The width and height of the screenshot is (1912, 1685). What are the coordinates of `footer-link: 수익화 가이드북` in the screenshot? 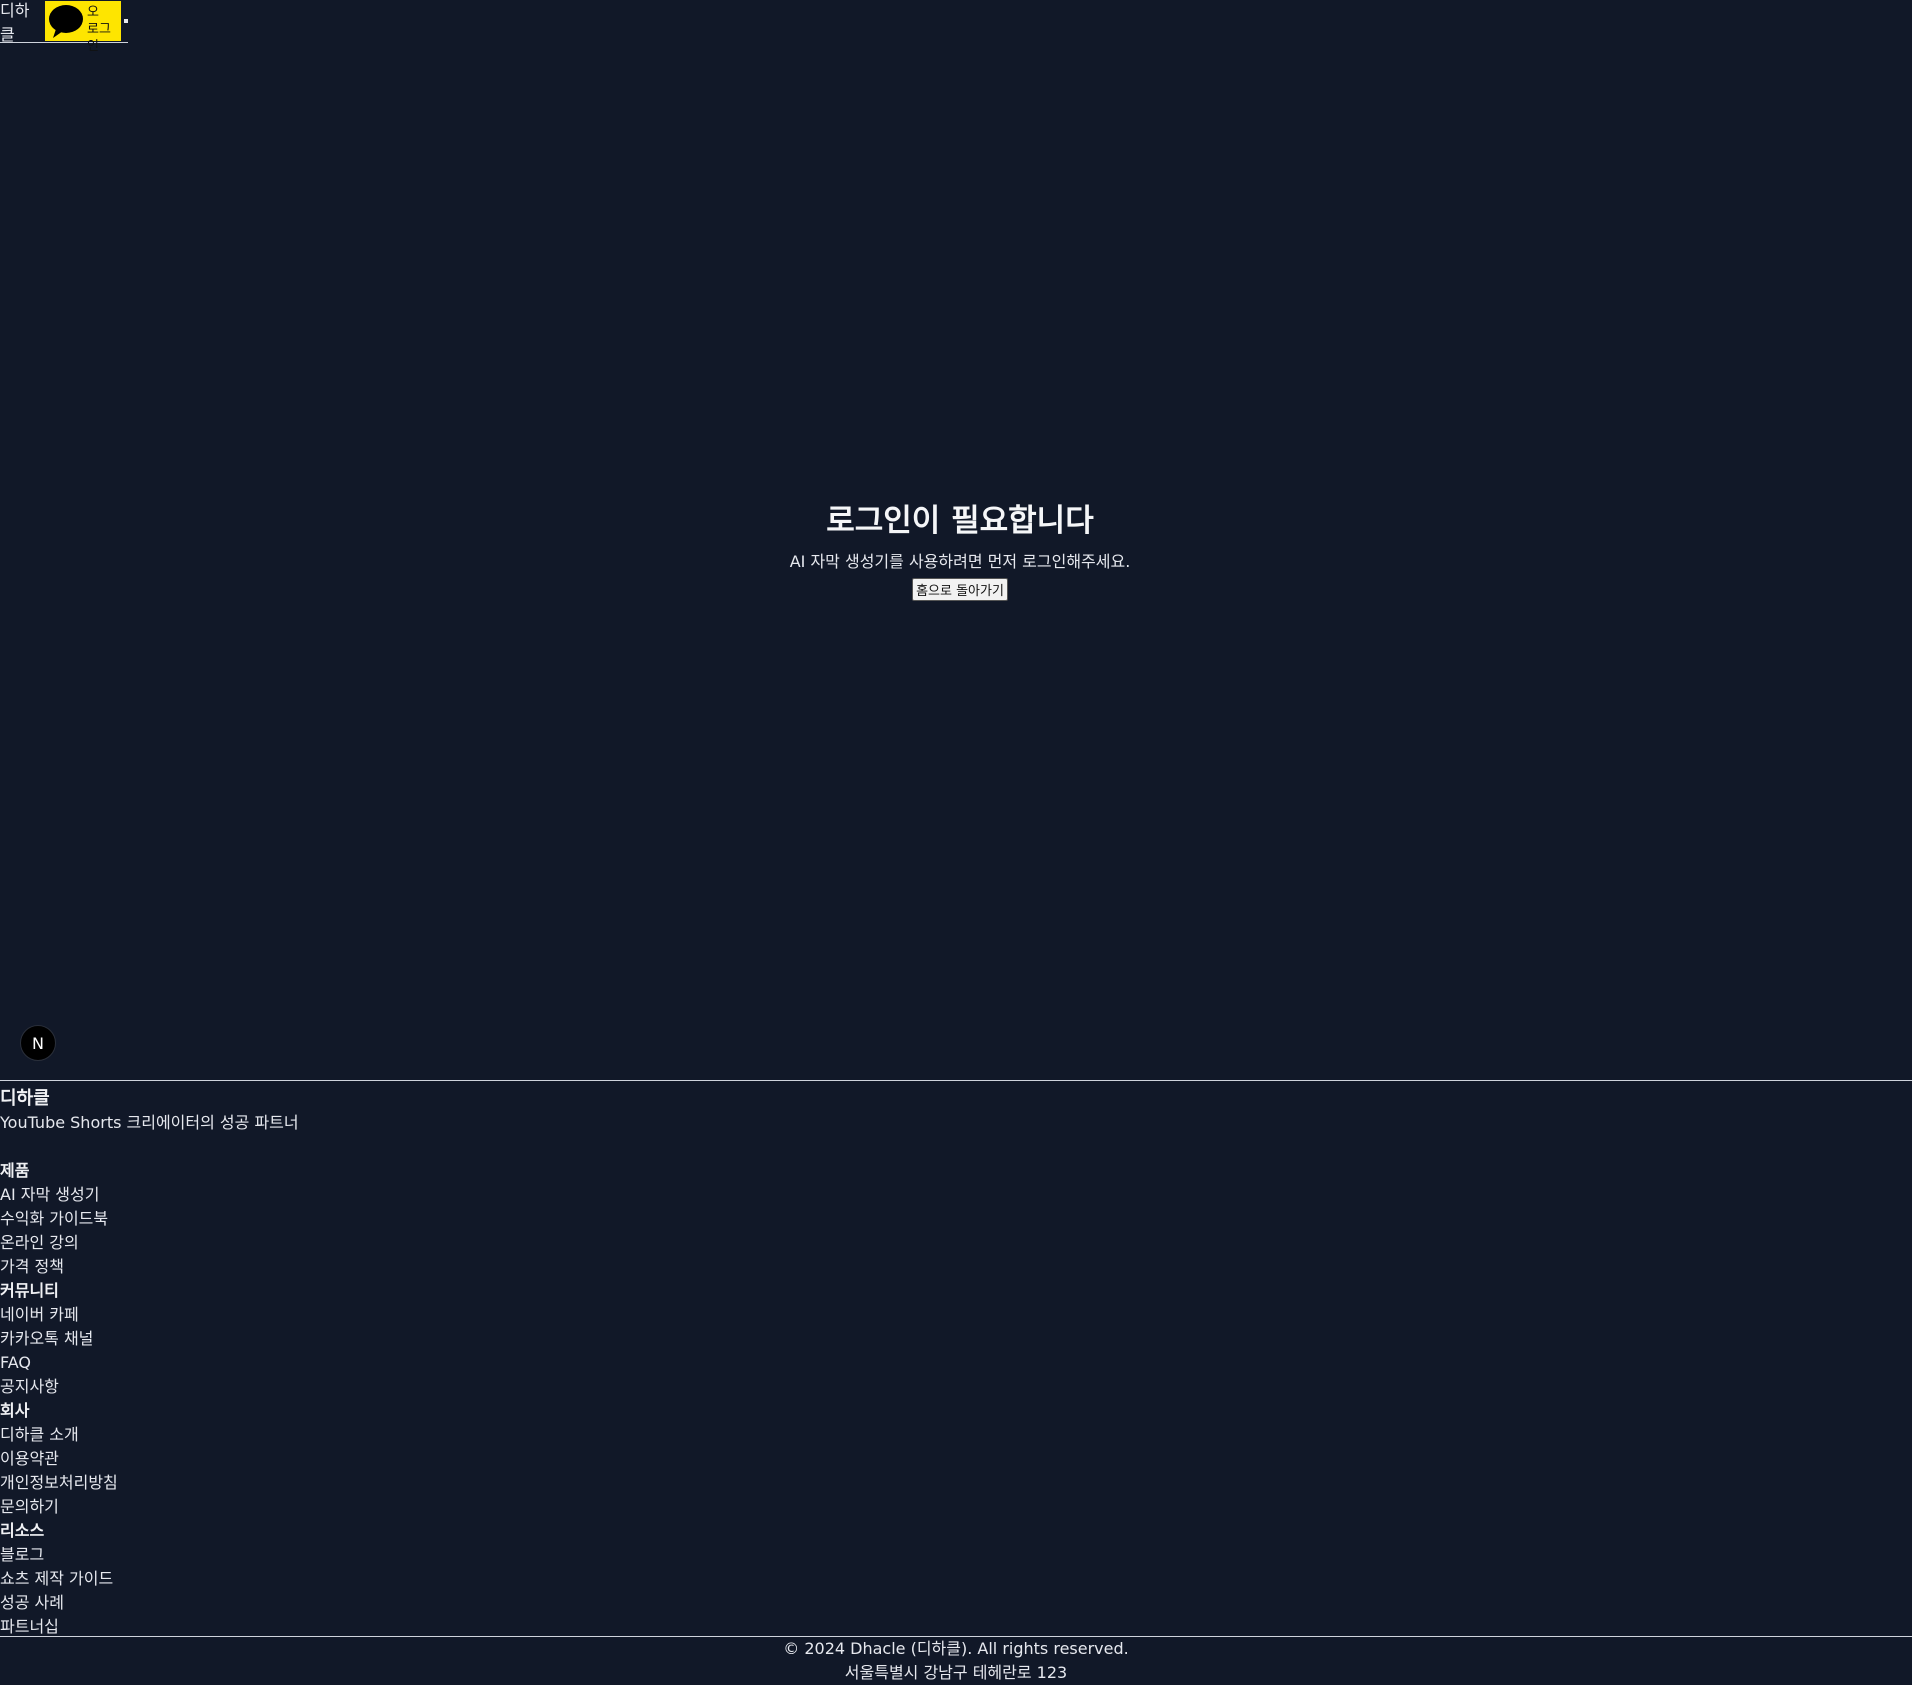 It's located at (956, 1219).